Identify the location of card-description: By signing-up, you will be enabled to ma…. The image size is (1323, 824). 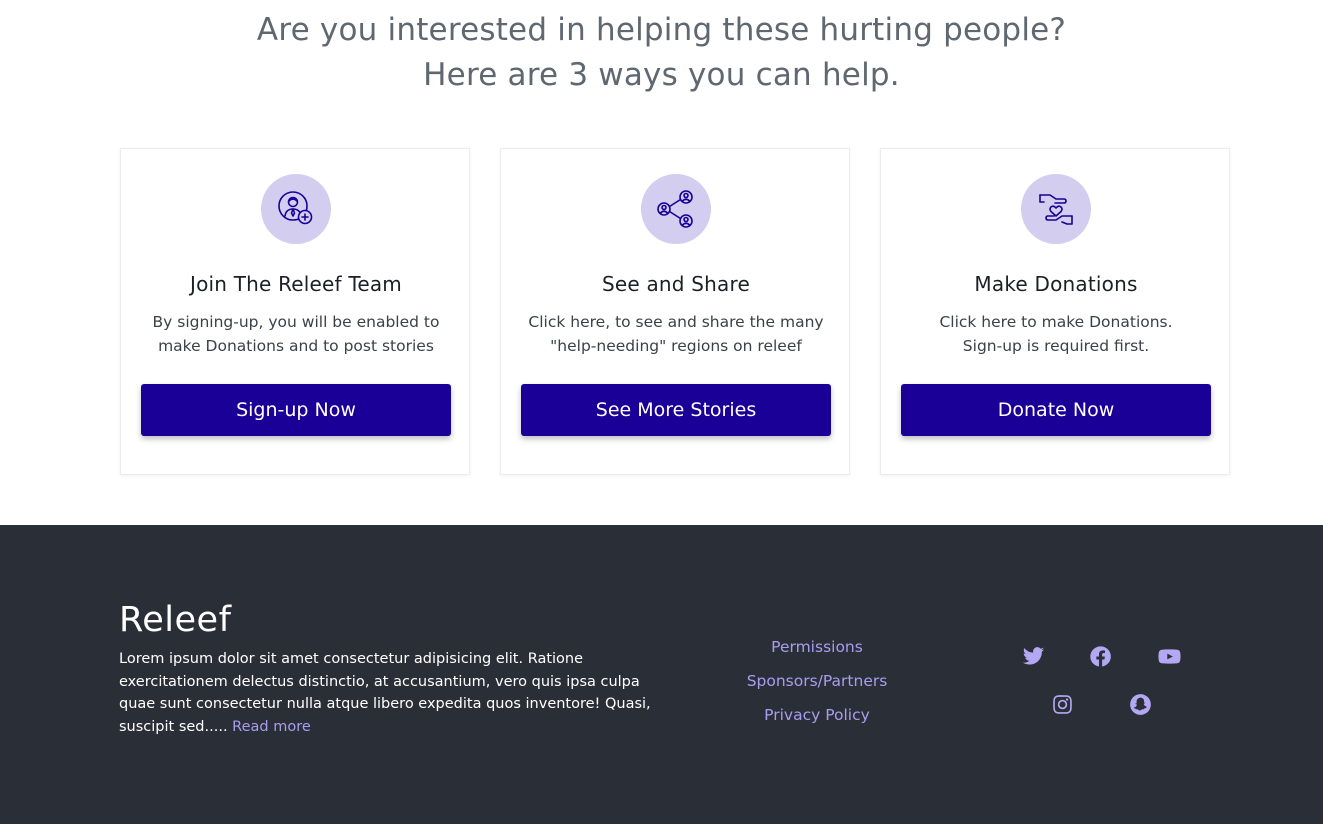
(296, 334).